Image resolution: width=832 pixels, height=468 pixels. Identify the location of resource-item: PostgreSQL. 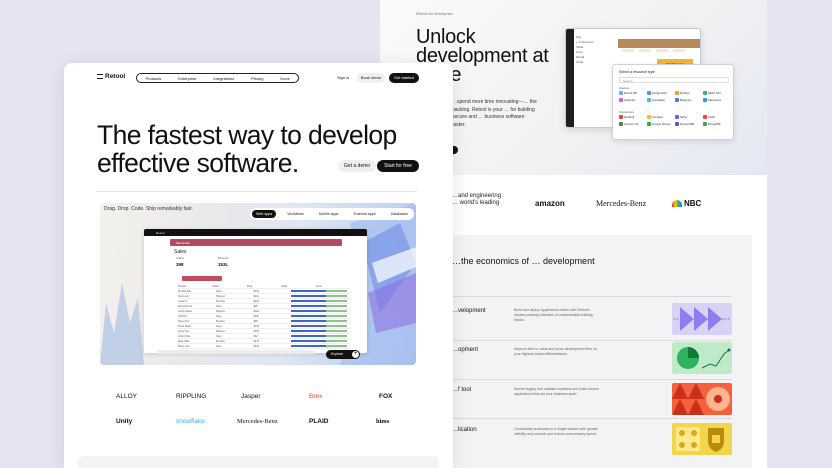
(661, 93).